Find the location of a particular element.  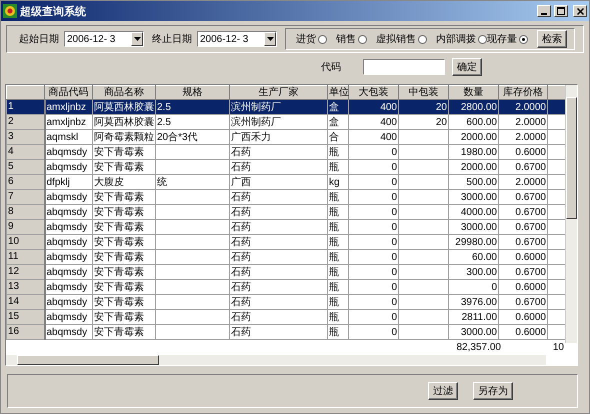

close-button is located at coordinates (580, 11).